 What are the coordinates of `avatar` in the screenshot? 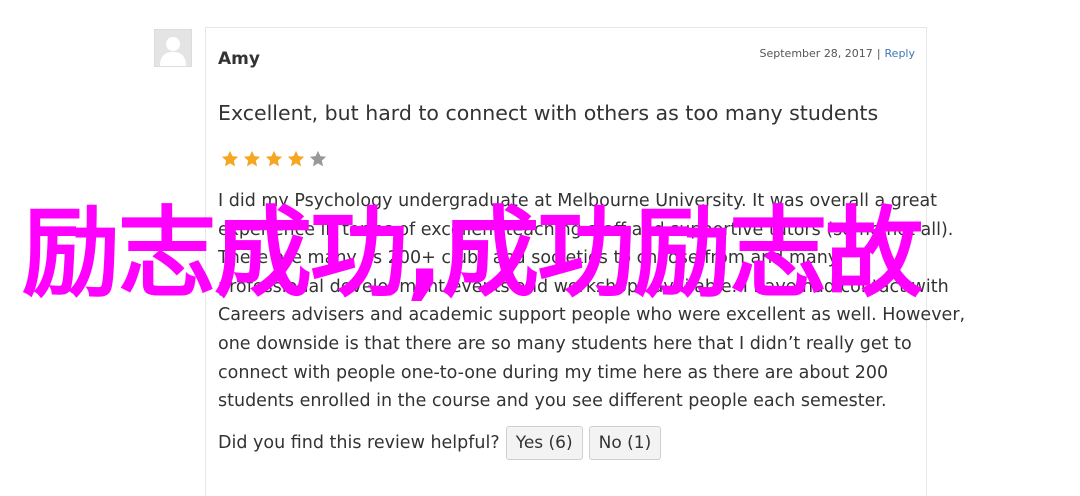 It's located at (173, 48).